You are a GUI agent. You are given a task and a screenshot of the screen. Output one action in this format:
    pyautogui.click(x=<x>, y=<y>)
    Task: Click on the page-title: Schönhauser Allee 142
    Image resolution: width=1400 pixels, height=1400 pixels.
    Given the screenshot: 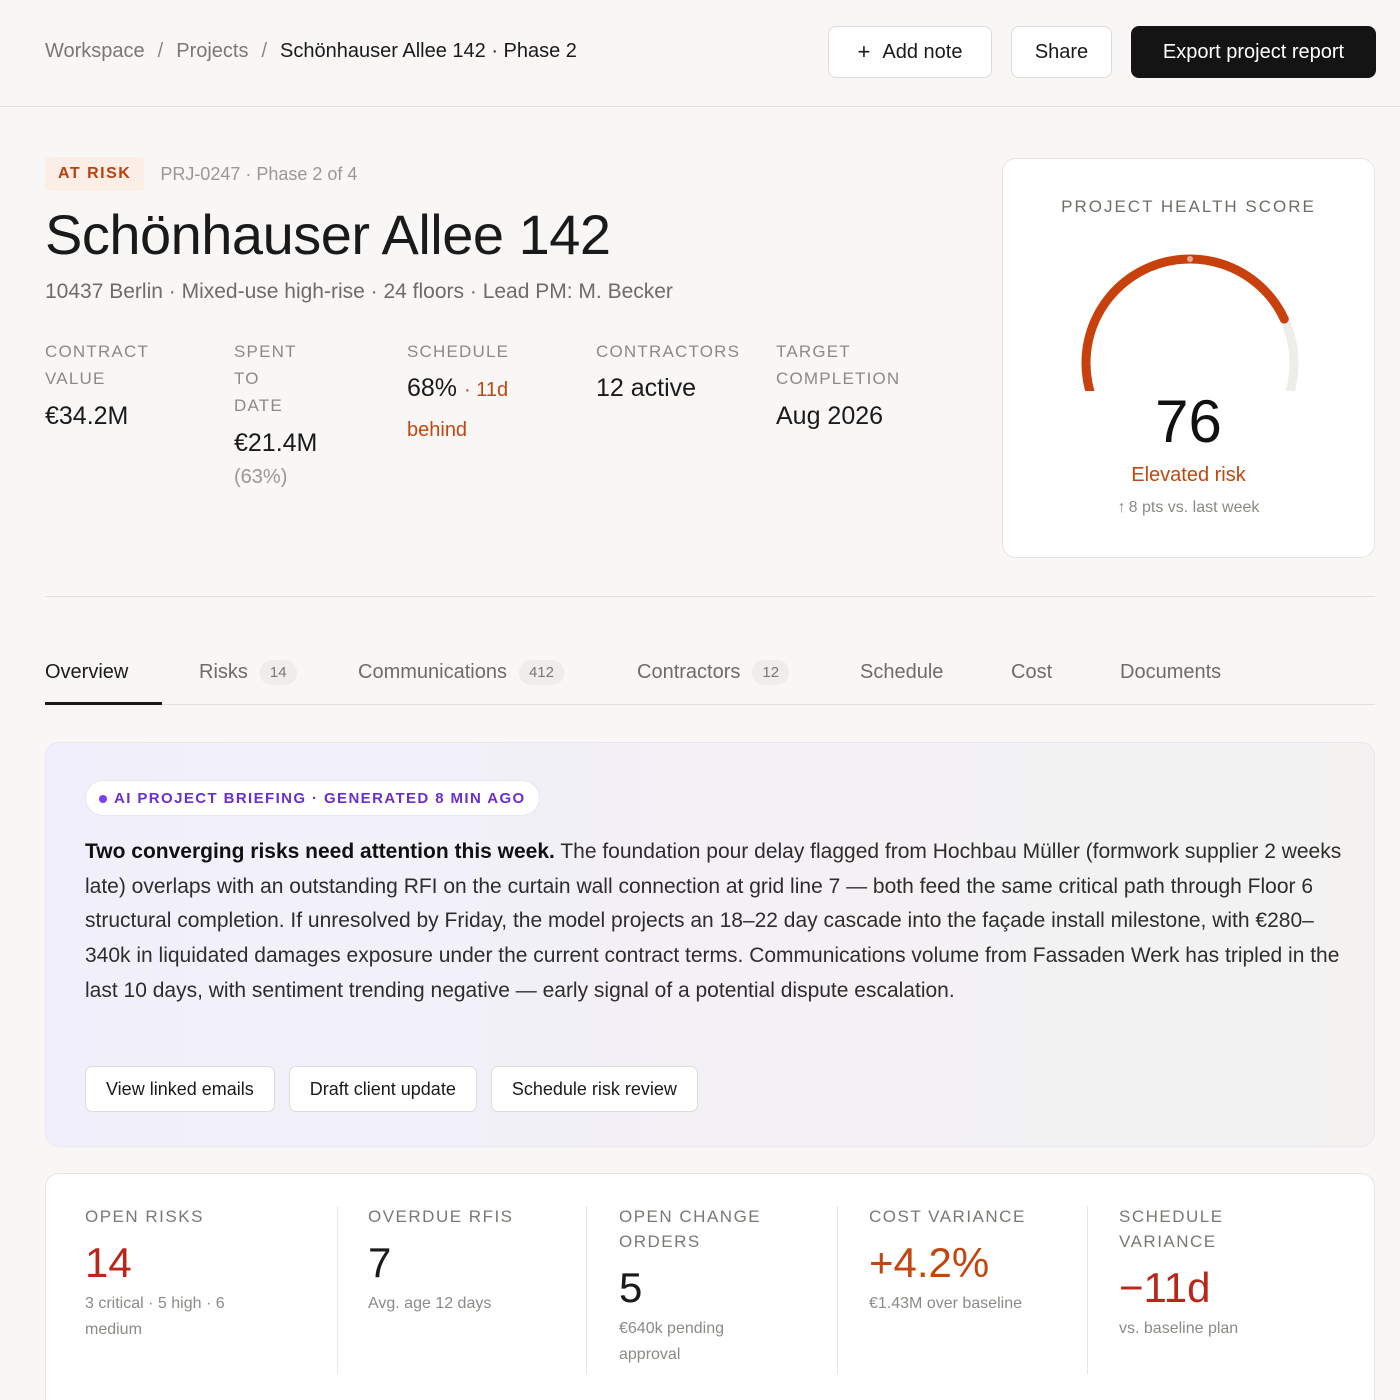 What is the action you would take?
    pyautogui.click(x=328, y=234)
    